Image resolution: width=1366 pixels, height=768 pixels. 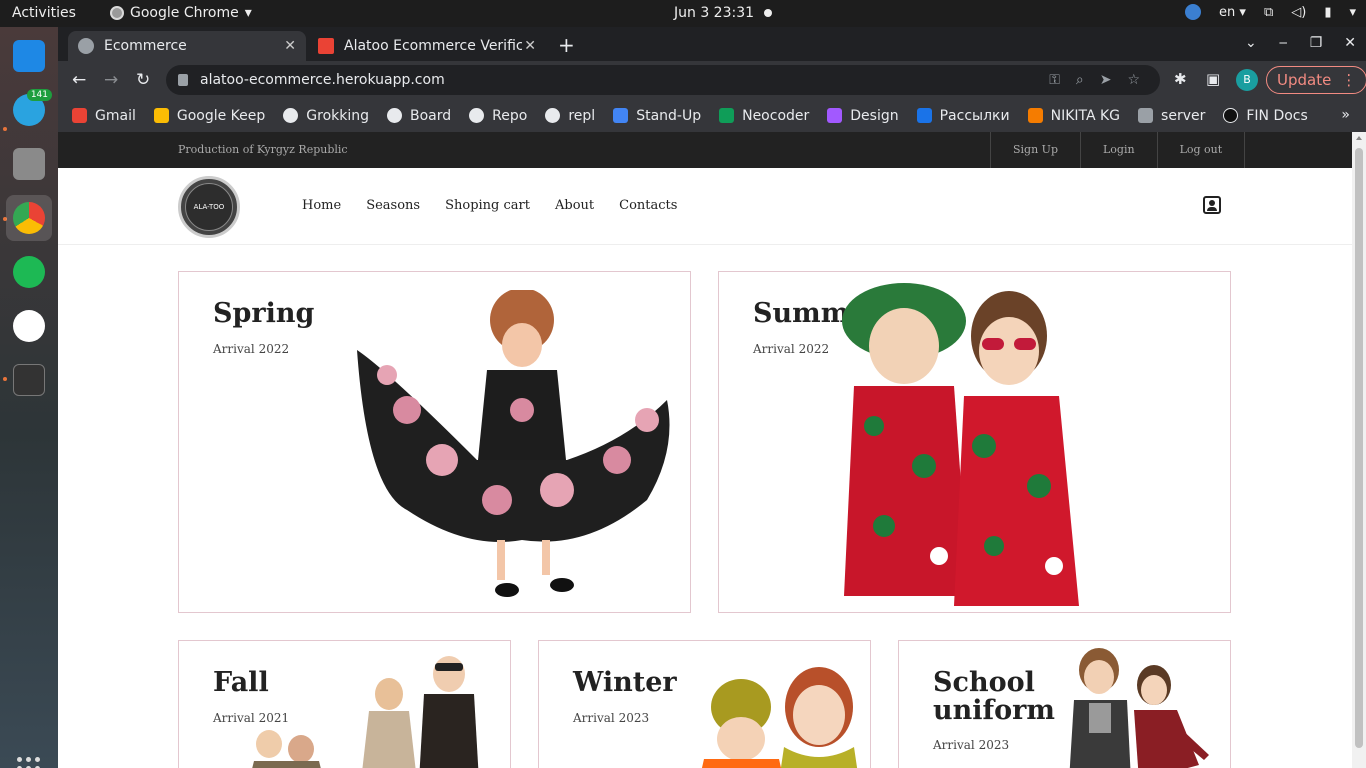 What do you see at coordinates (566, 45) in the screenshot?
I see `new-tab-button: +` at bounding box center [566, 45].